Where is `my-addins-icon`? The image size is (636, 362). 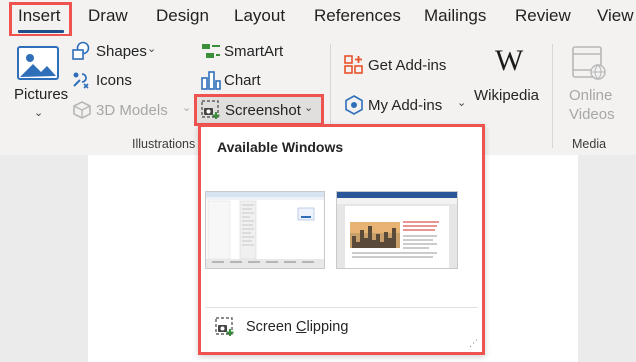 my-addins-icon is located at coordinates (354, 105).